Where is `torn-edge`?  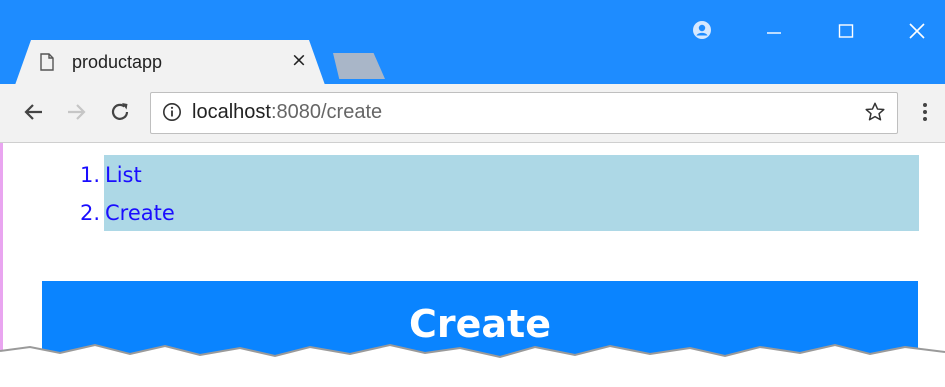 torn-edge is located at coordinates (472, 365).